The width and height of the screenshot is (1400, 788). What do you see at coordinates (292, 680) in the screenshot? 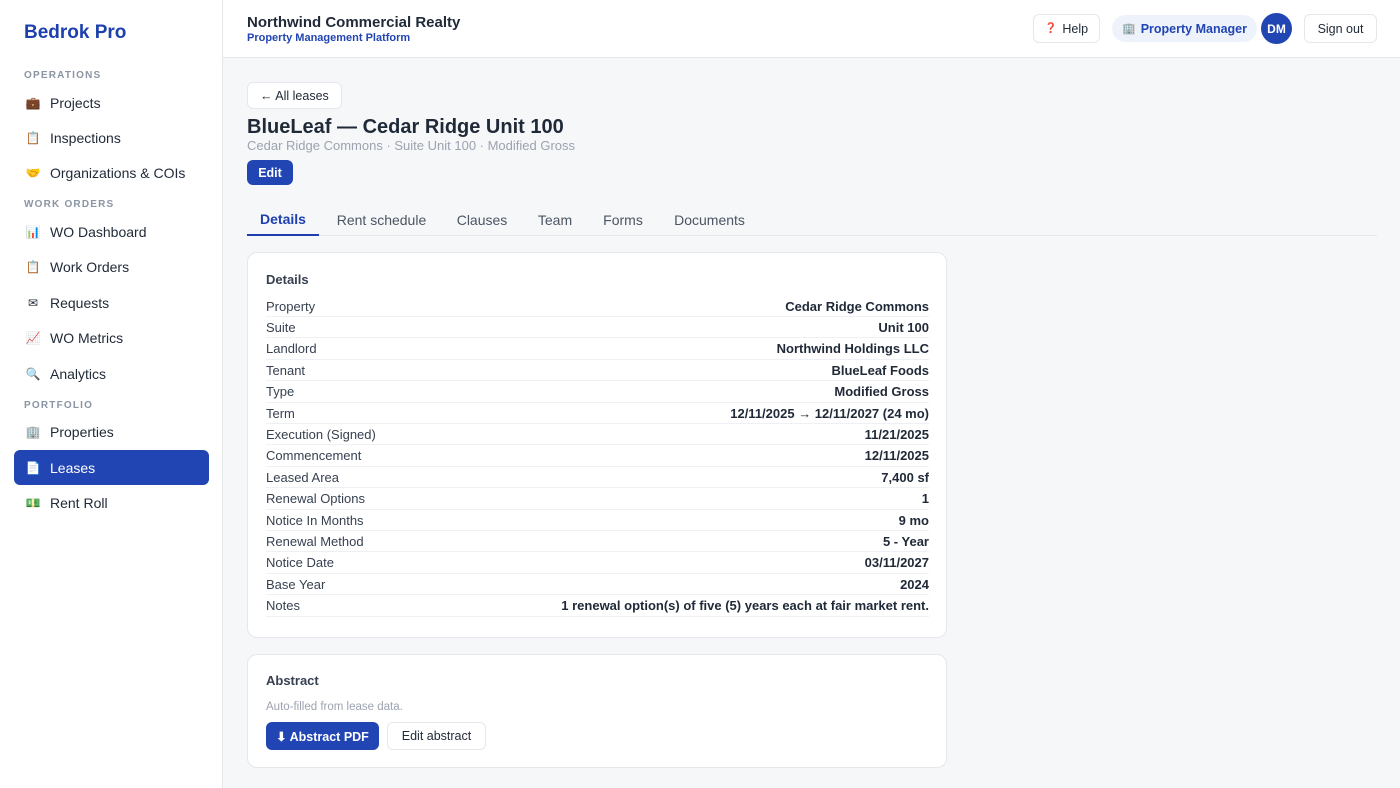
I see `abstract-card-title: Abstract` at bounding box center [292, 680].